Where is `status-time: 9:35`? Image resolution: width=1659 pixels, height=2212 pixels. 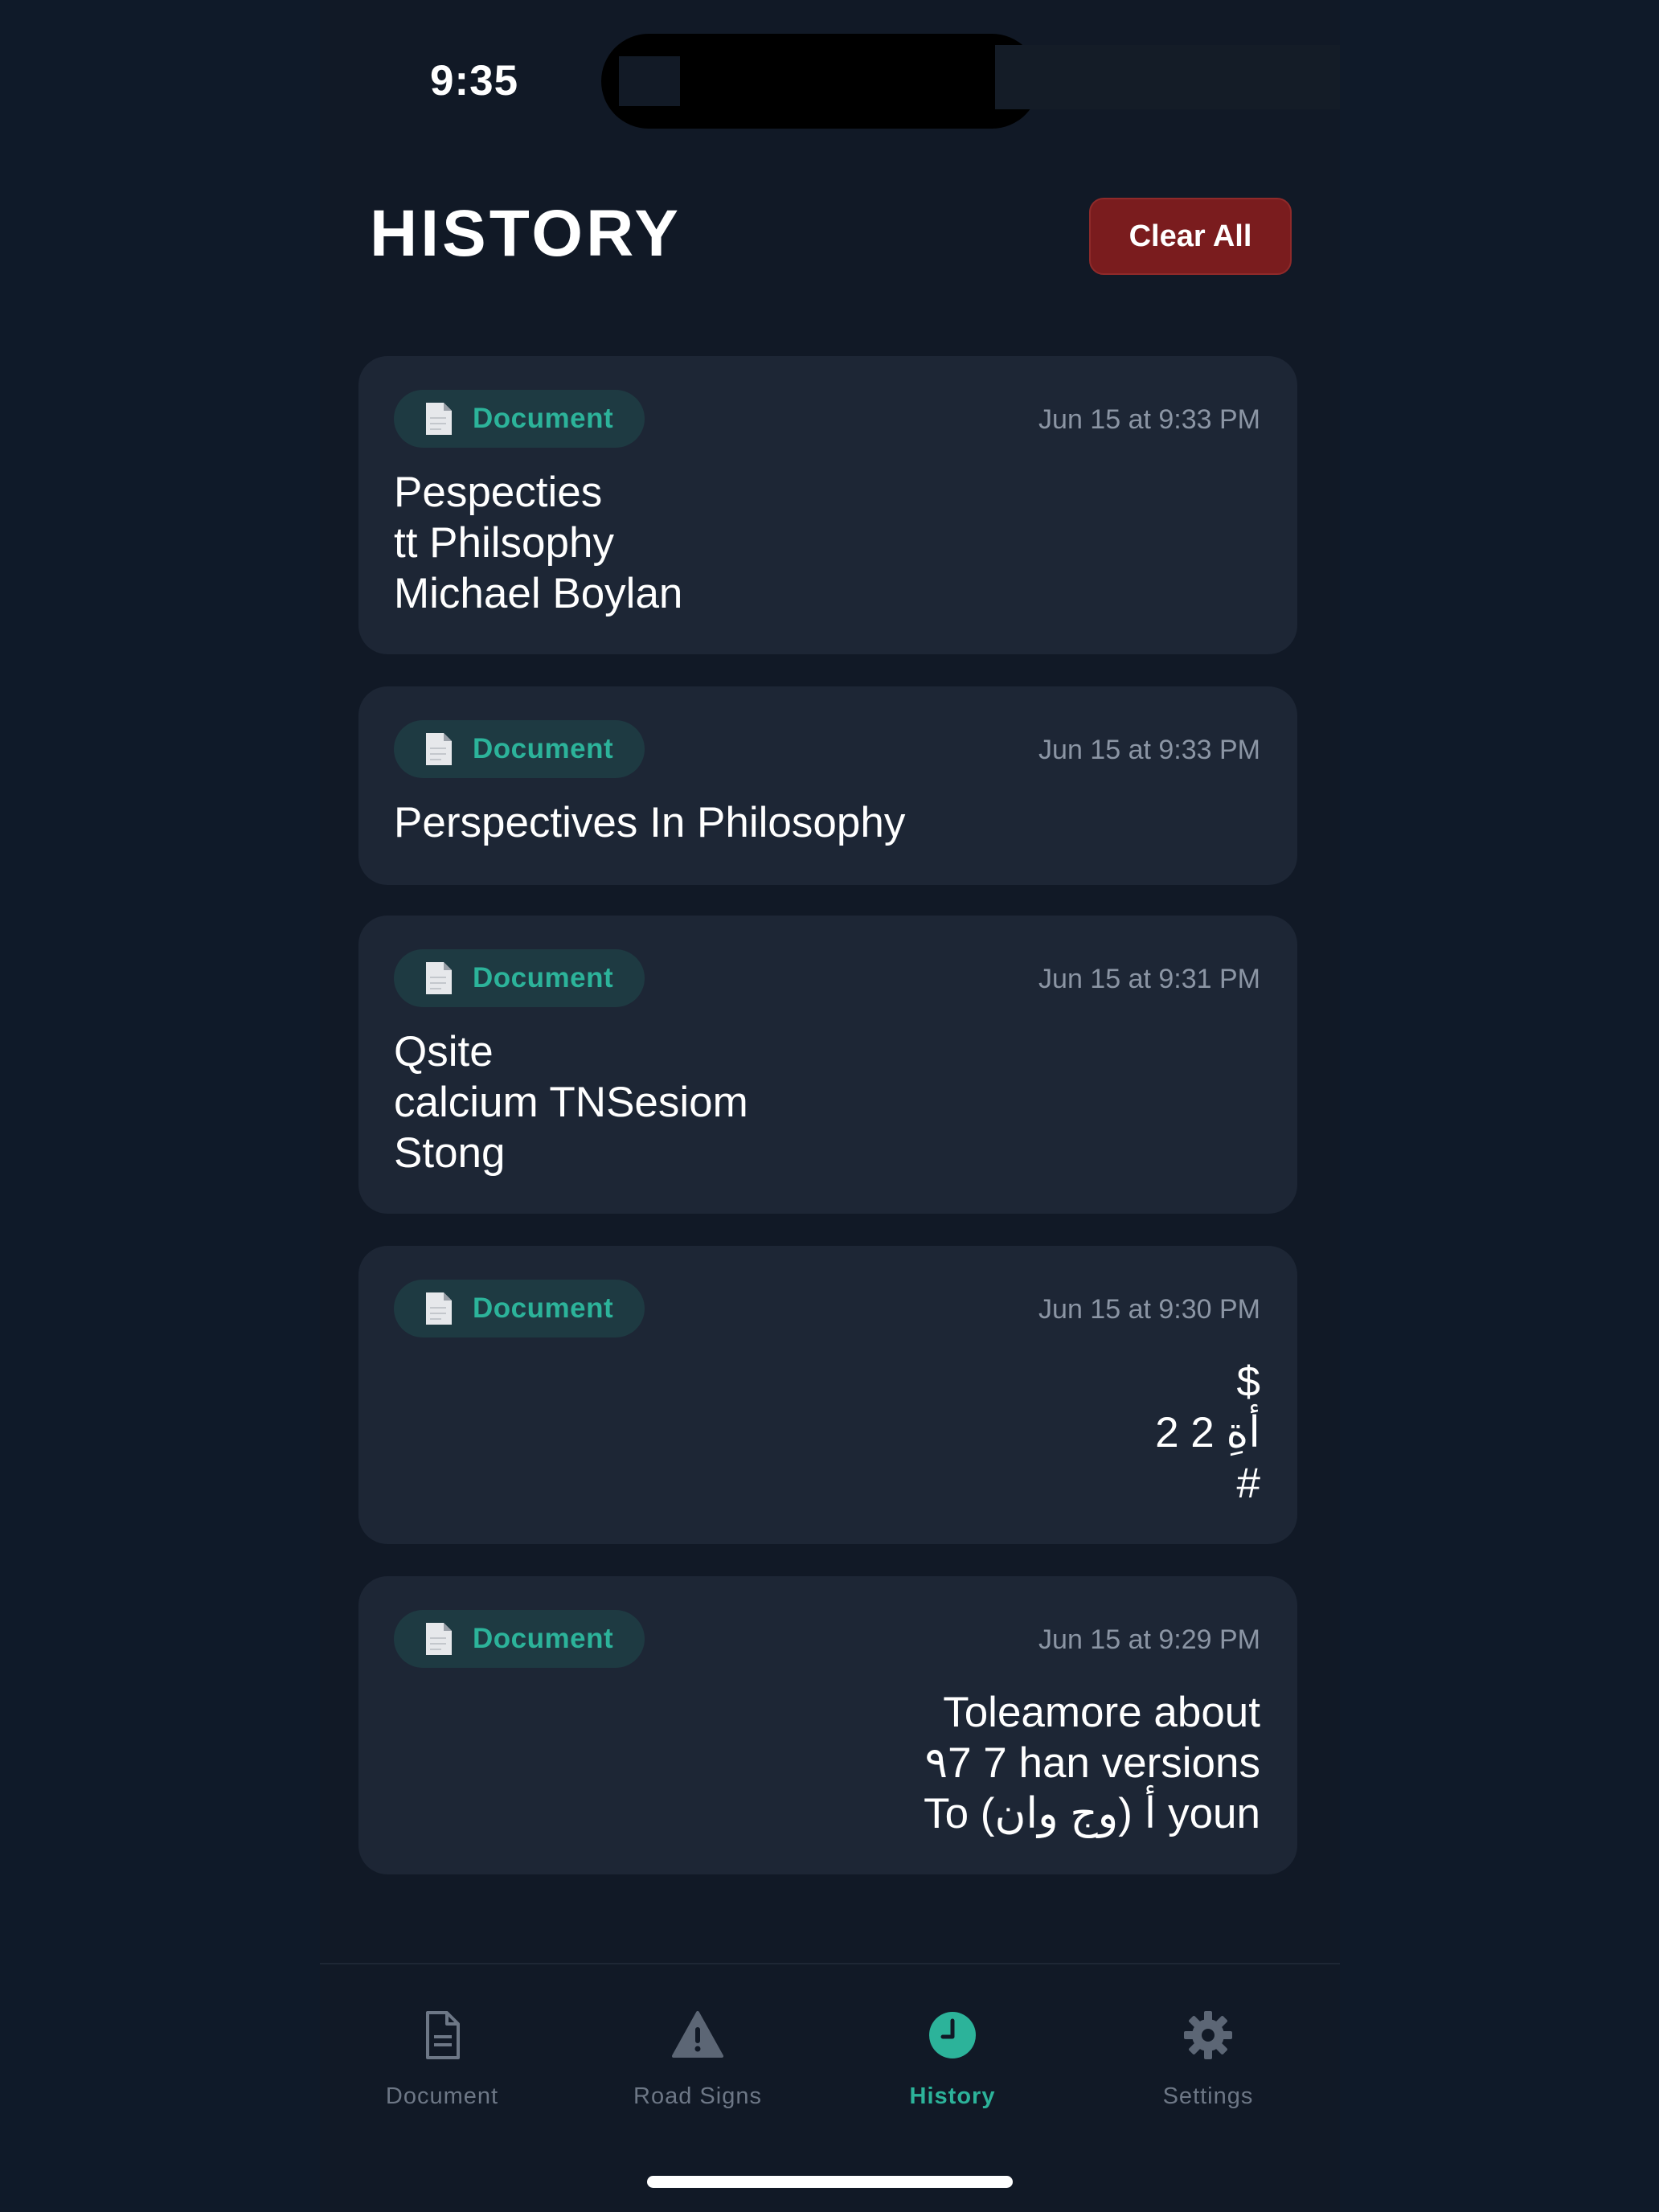 status-time: 9:35 is located at coordinates (475, 80).